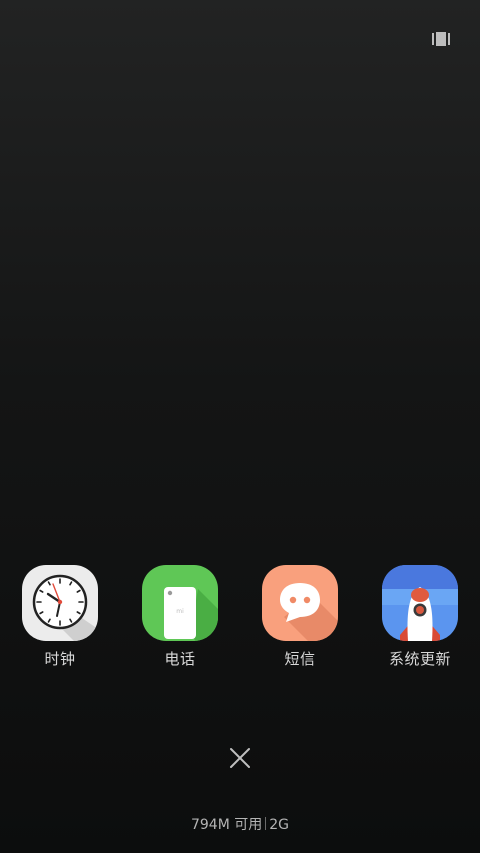 The width and height of the screenshot is (480, 853). What do you see at coordinates (419, 659) in the screenshot?
I see `app-label: 系统更新` at bounding box center [419, 659].